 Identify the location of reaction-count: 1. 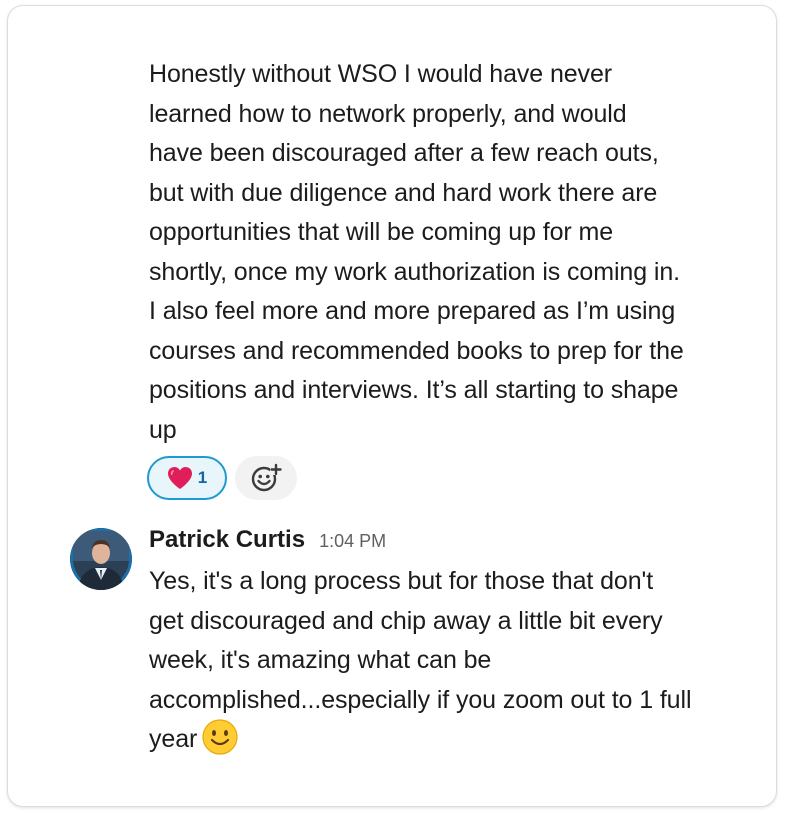
(202, 477).